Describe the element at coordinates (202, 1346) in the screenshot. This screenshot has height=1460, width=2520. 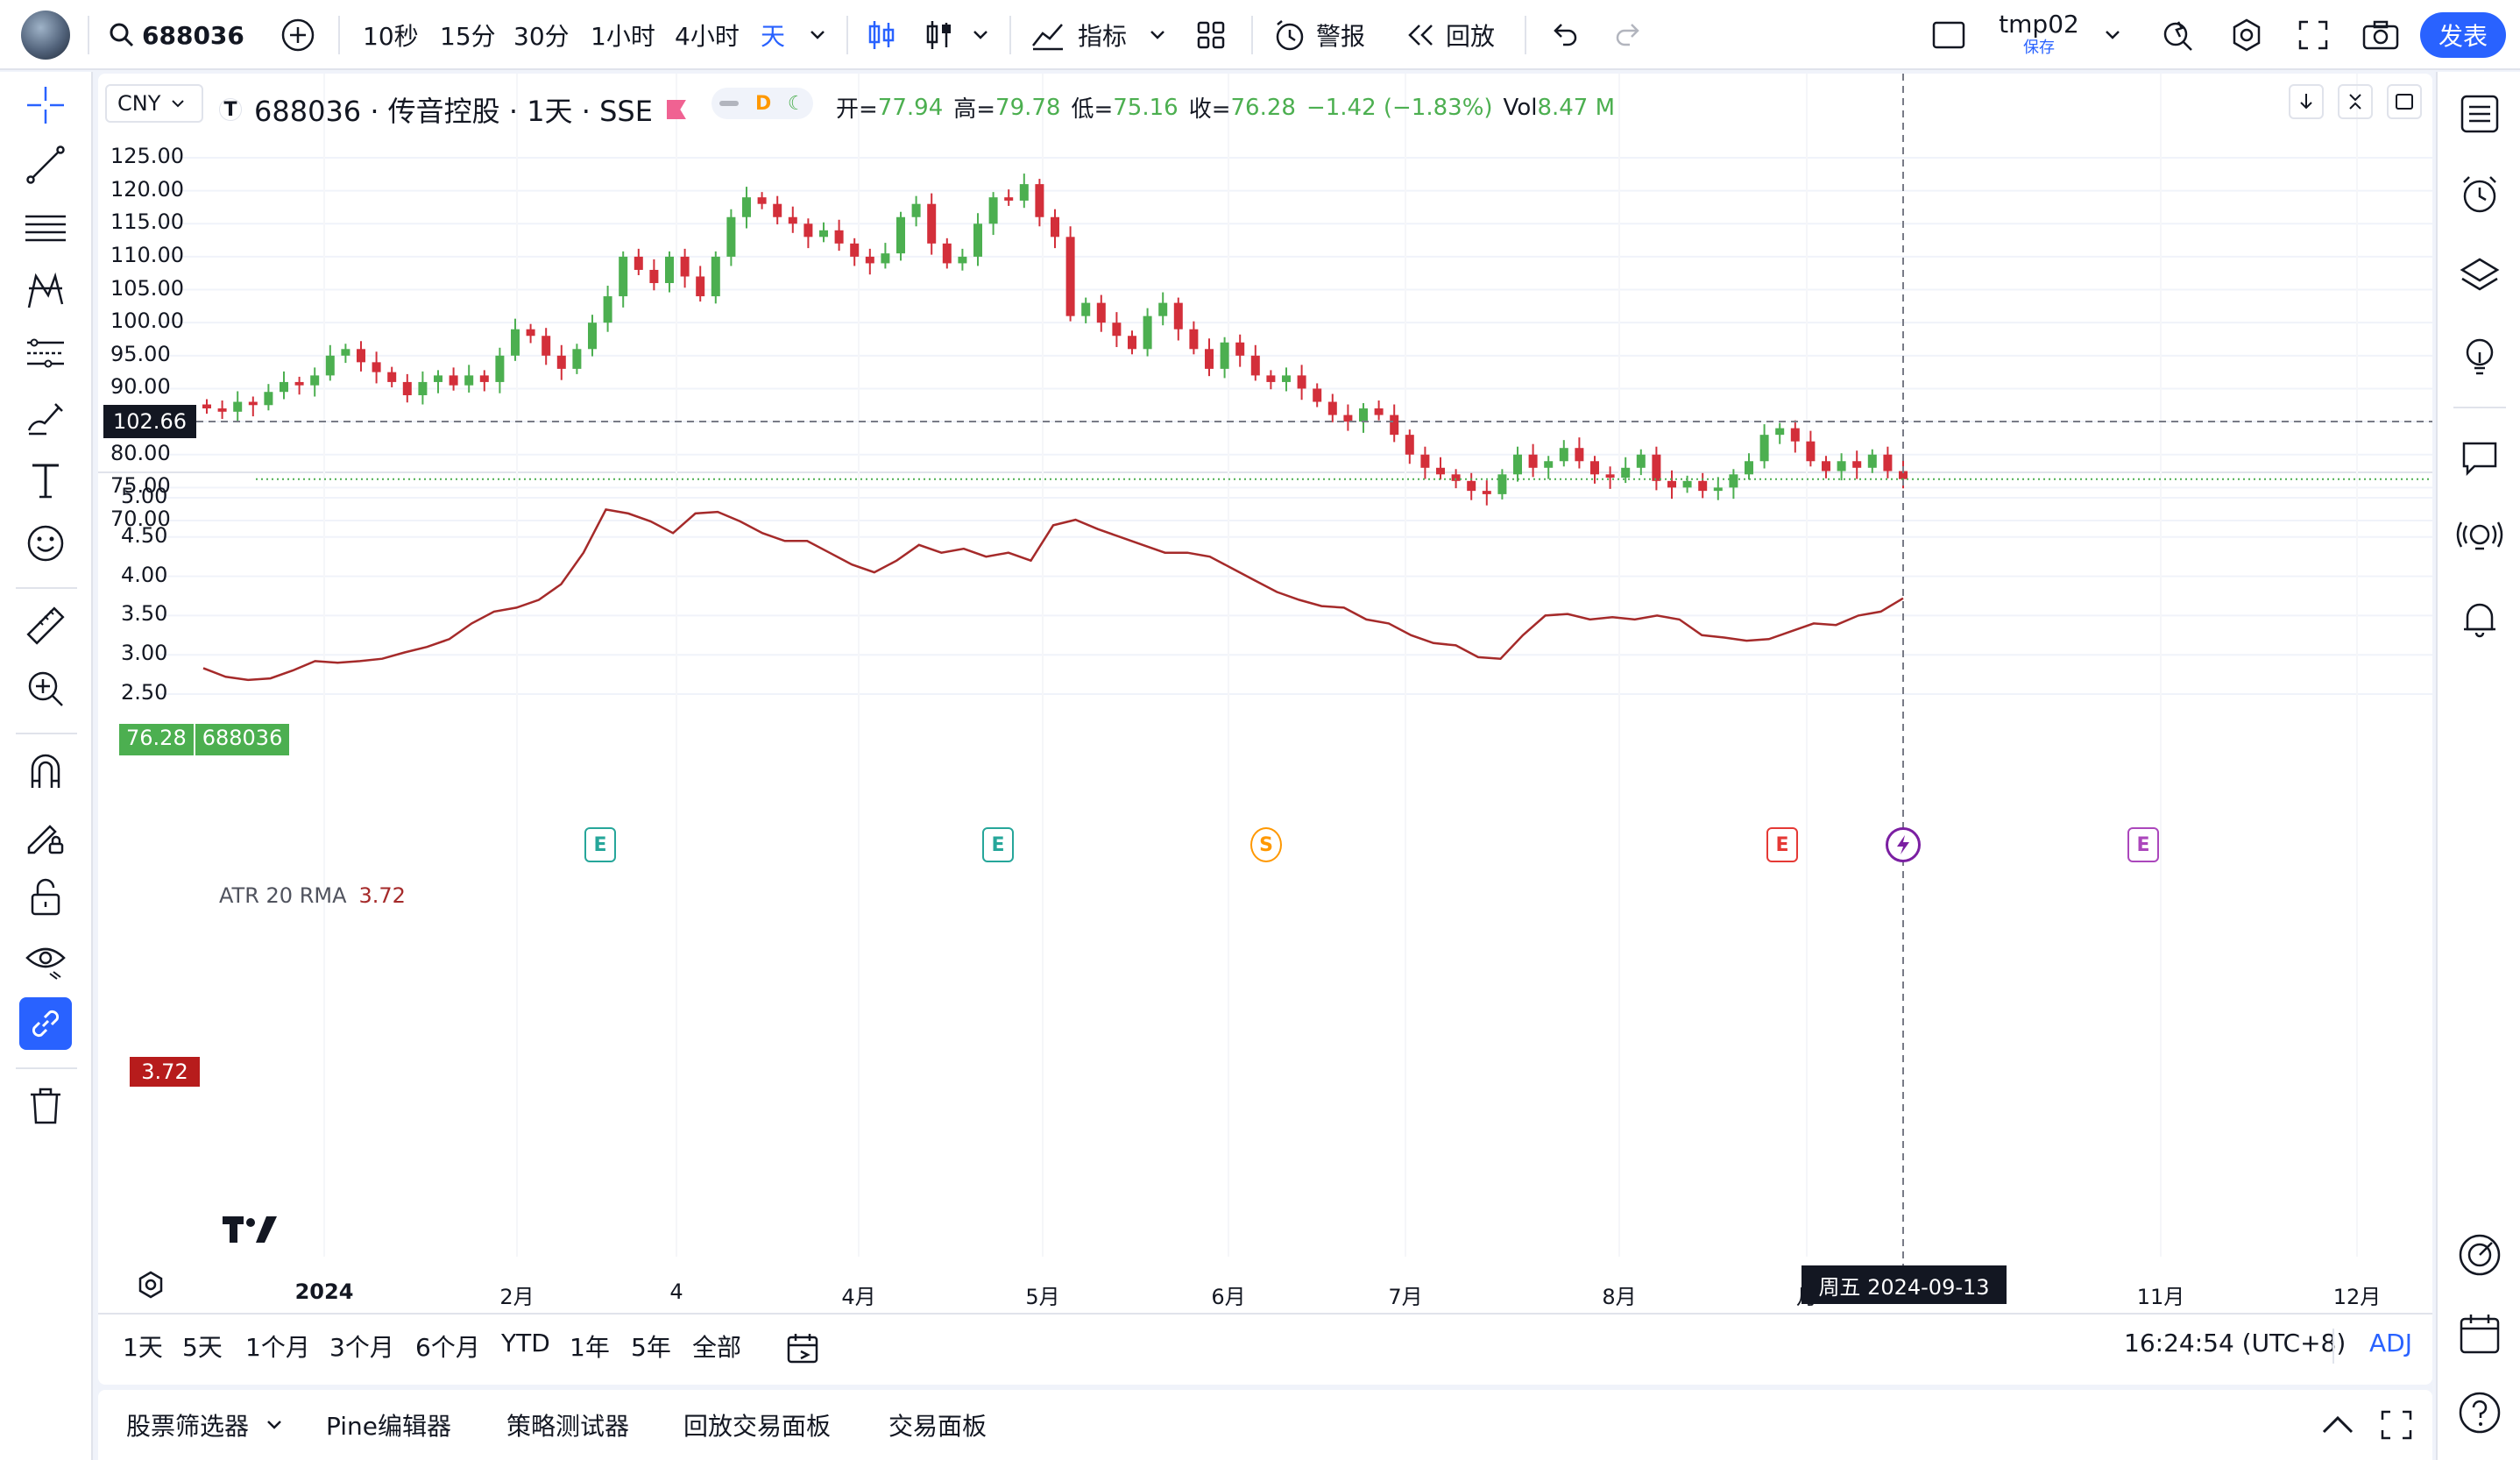
I see `range-button-1: 5天` at that location.